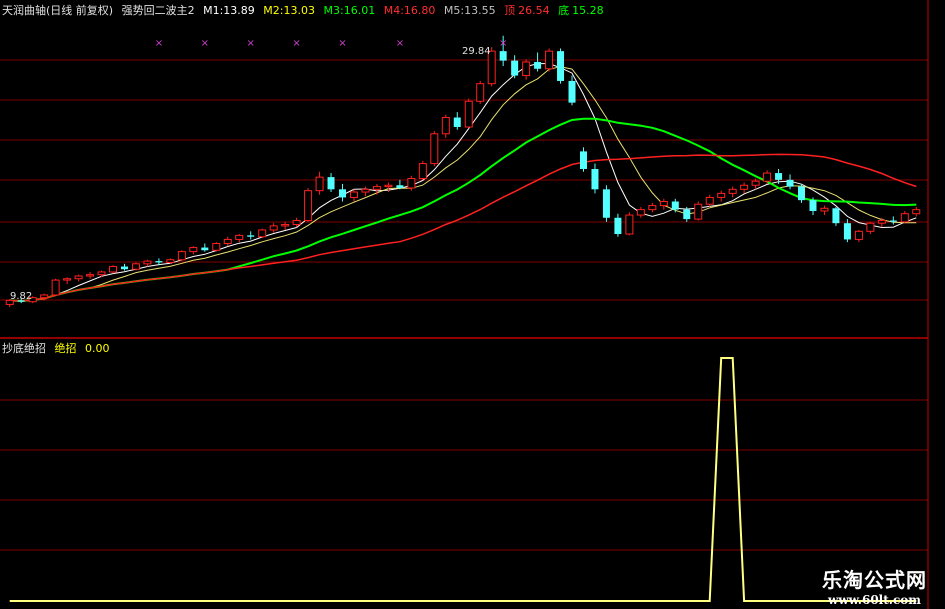 This screenshot has width=945, height=609. I want to click on indicator-name: 强势回二波主2, so click(158, 10).